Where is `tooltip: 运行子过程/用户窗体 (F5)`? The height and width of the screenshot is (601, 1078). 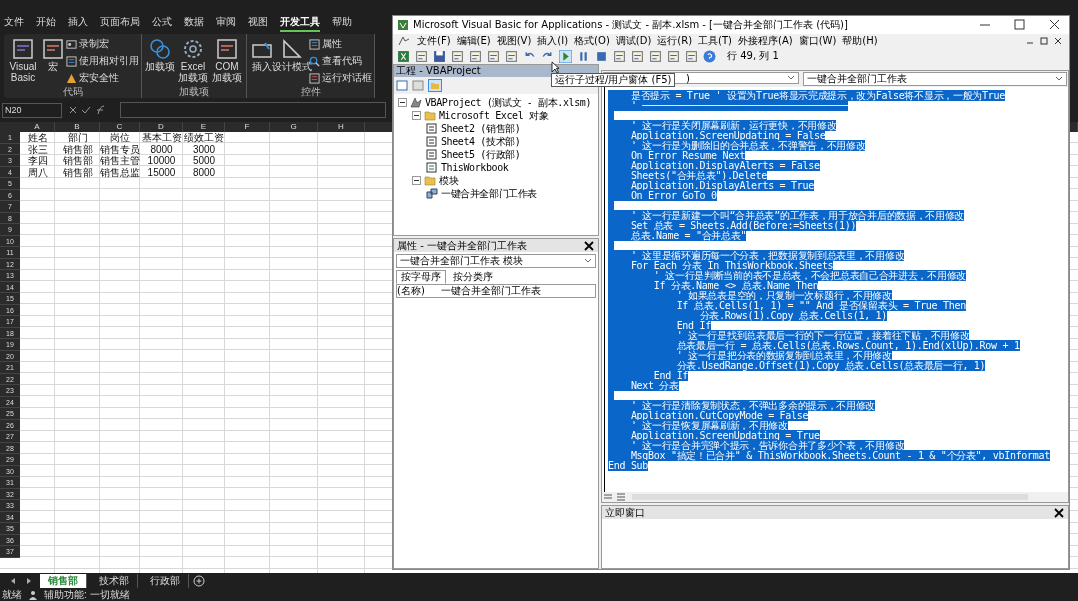 tooltip: 运行子过程/用户窗体 (F5) is located at coordinates (613, 80).